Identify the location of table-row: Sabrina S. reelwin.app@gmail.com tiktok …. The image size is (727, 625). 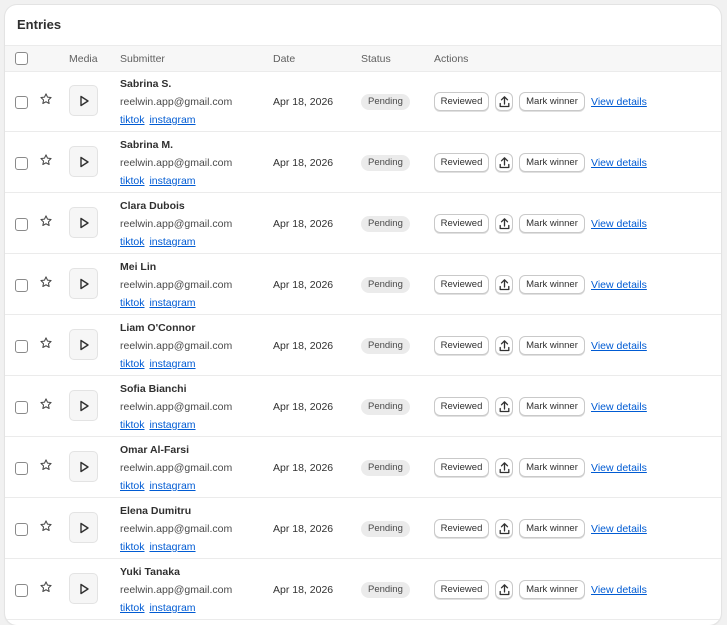
(363, 101).